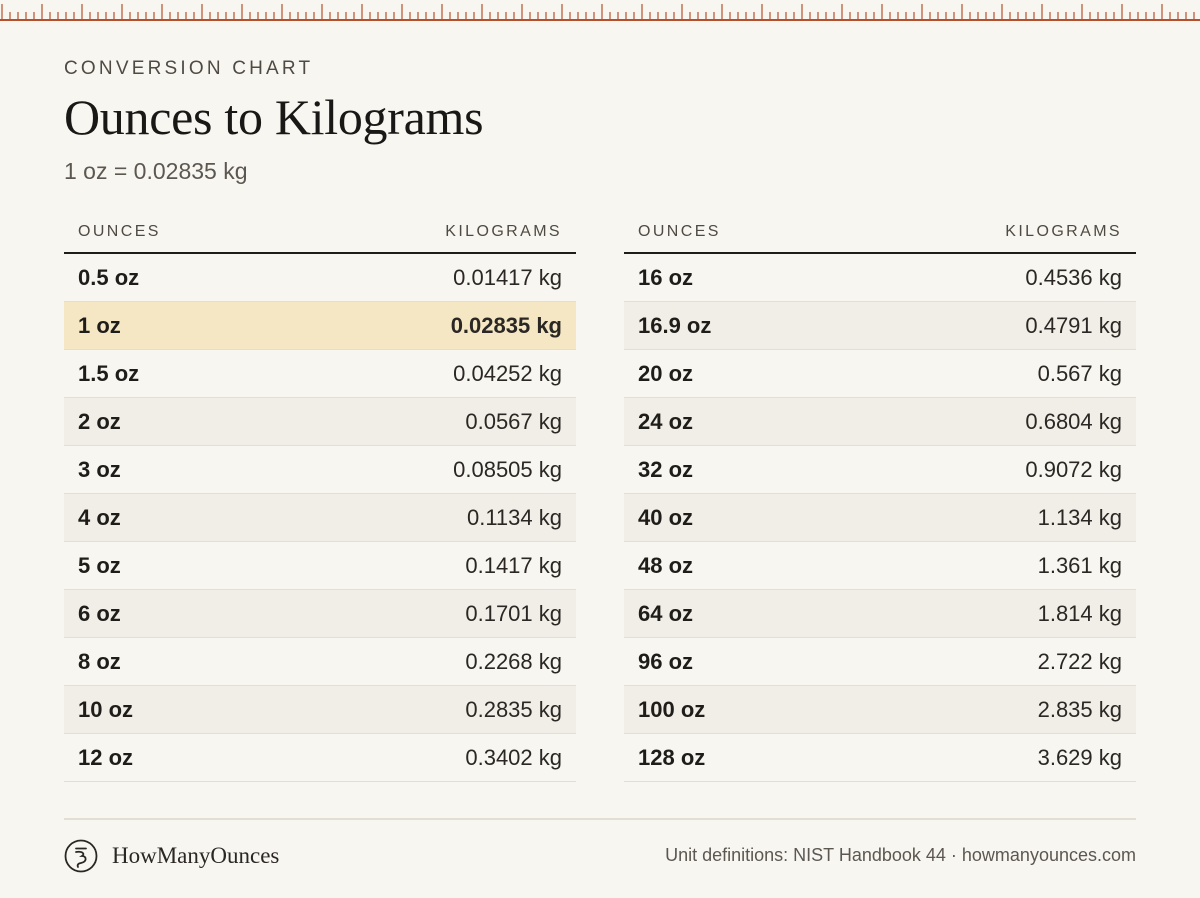 Image resolution: width=1200 pixels, height=898 pixels. What do you see at coordinates (514, 517) in the screenshot?
I see `kilograms-value: 0.1134 kg` at bounding box center [514, 517].